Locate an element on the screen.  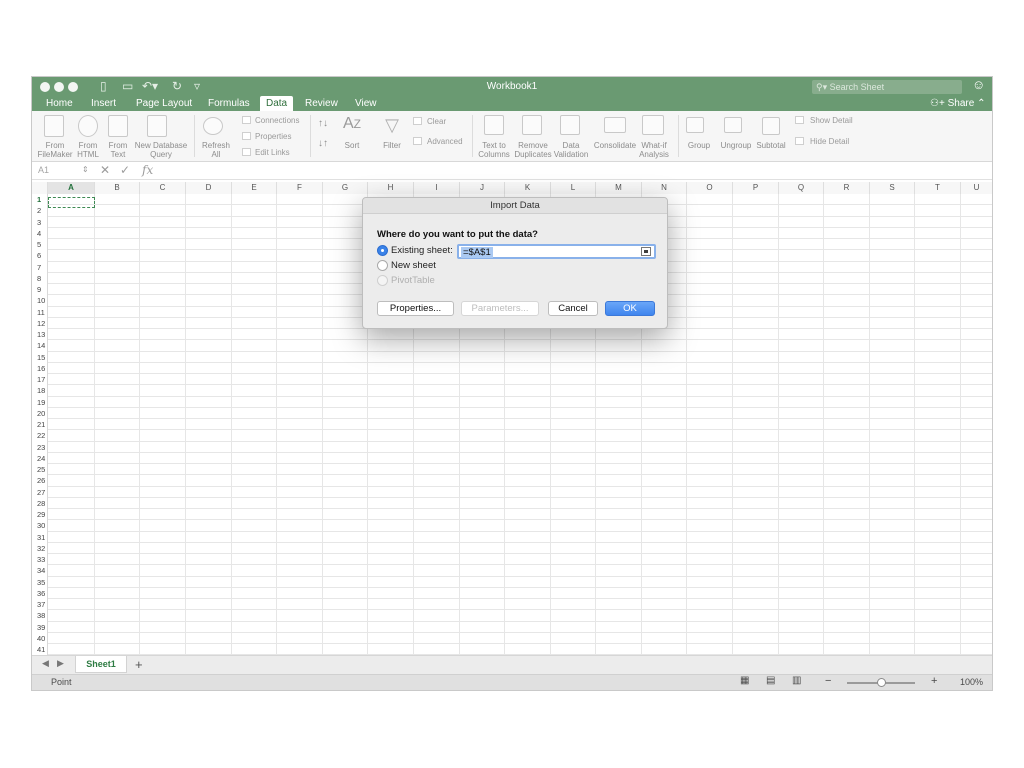
refresh-all-button: Refresh All is located at coordinates (216, 150).